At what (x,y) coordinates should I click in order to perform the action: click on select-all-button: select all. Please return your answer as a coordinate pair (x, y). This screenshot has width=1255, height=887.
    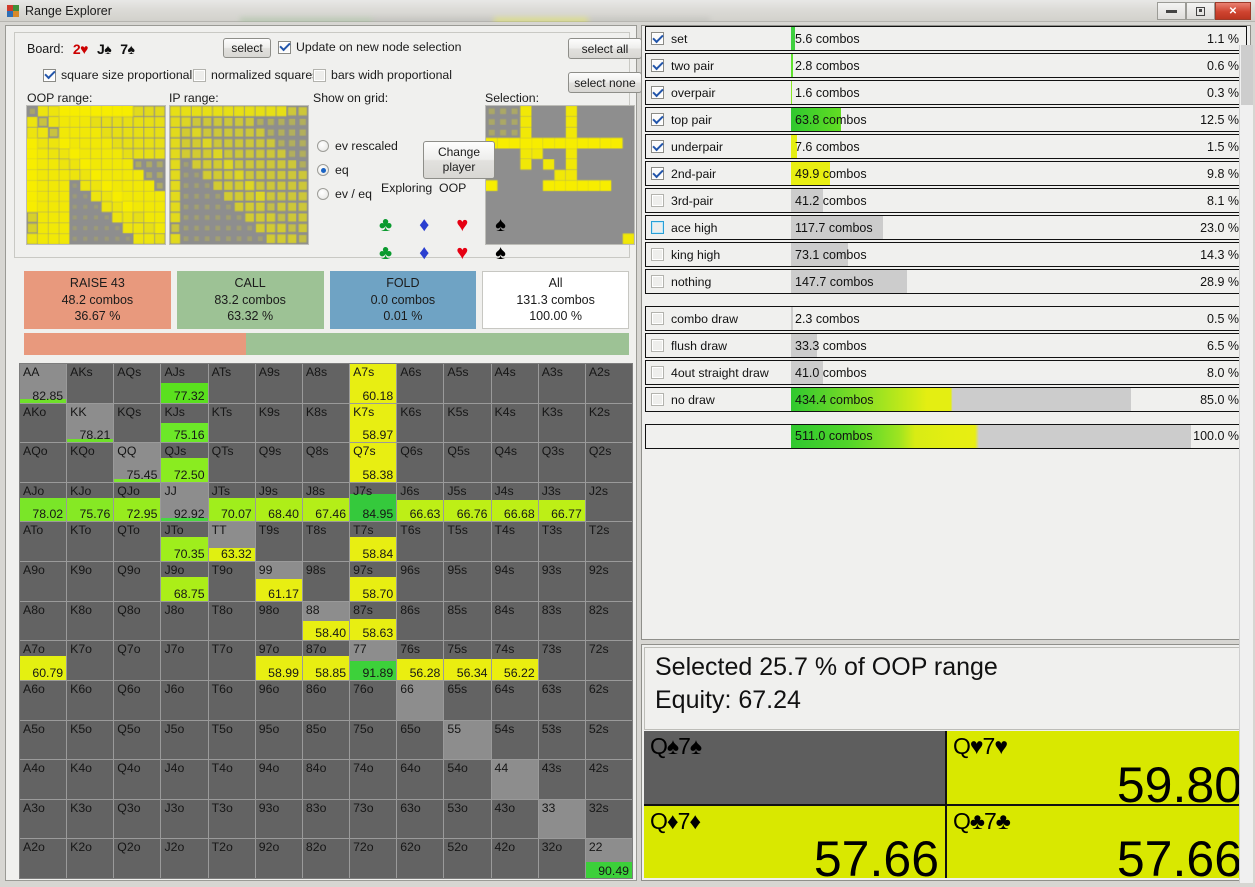
    Looking at the image, I should click on (605, 48).